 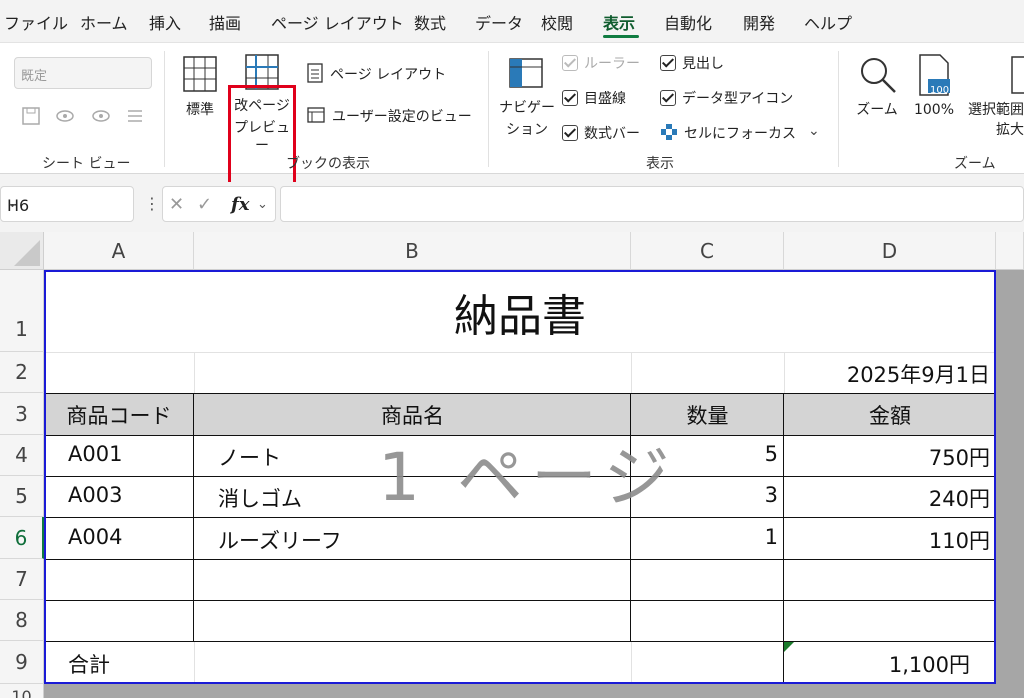 I want to click on item-name: ノート, so click(x=249, y=457).